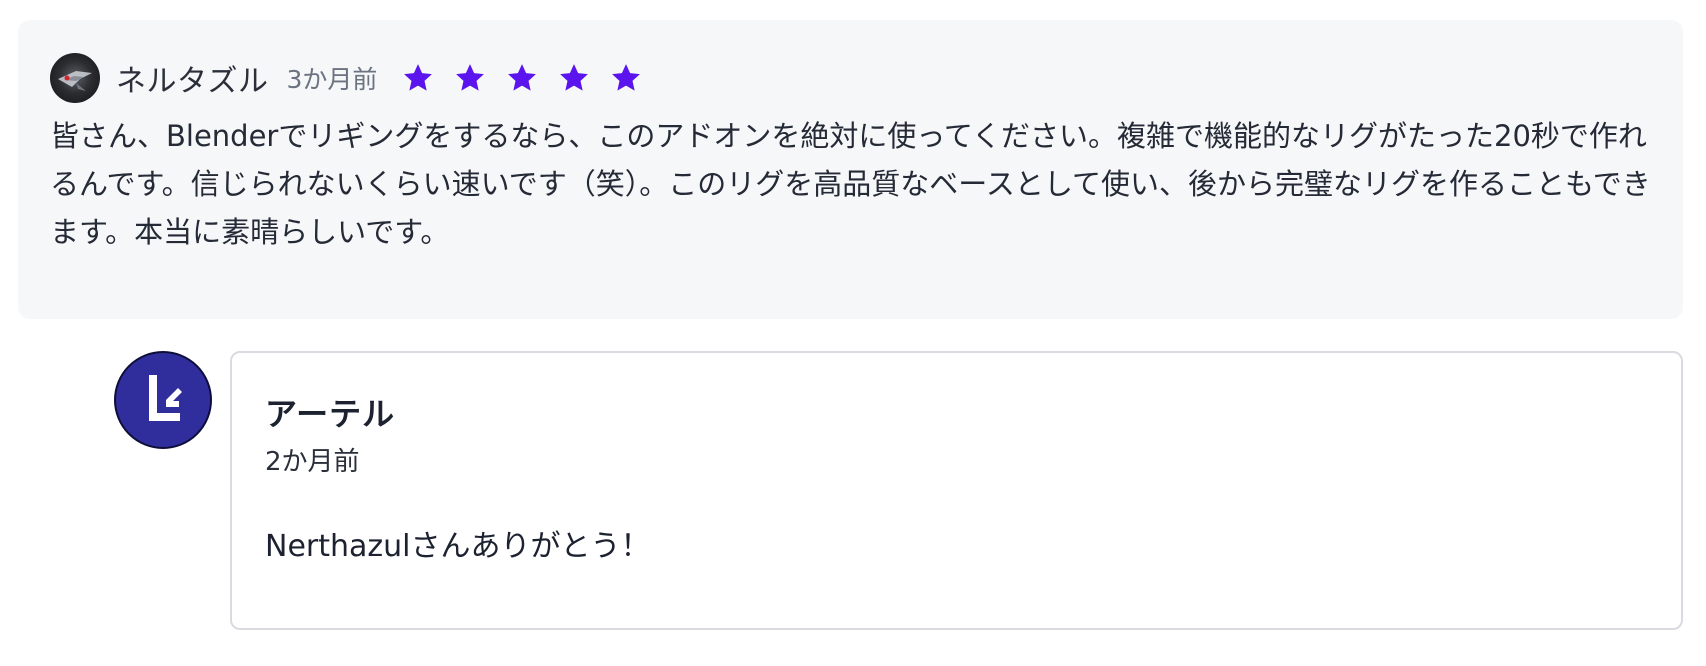 This screenshot has height=666, width=1706. Describe the element at coordinates (165, 398) in the screenshot. I see `brand-logo-icon` at that location.